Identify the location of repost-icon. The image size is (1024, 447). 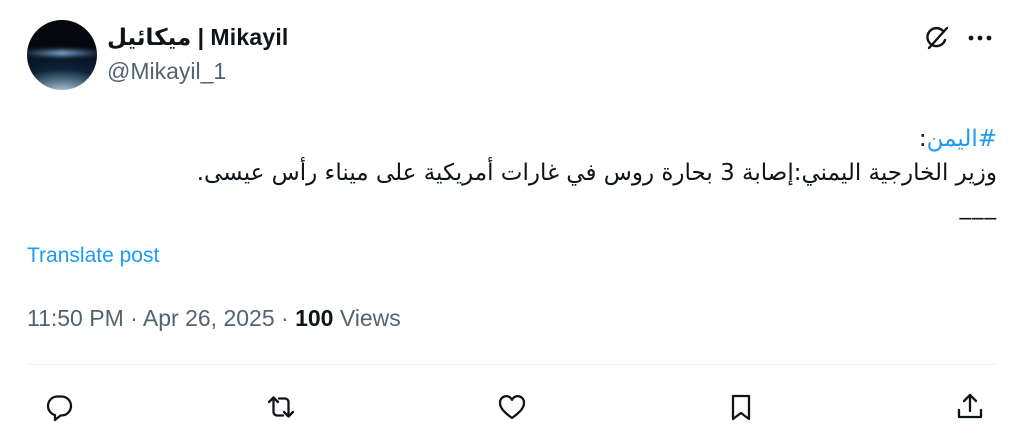
(281, 407).